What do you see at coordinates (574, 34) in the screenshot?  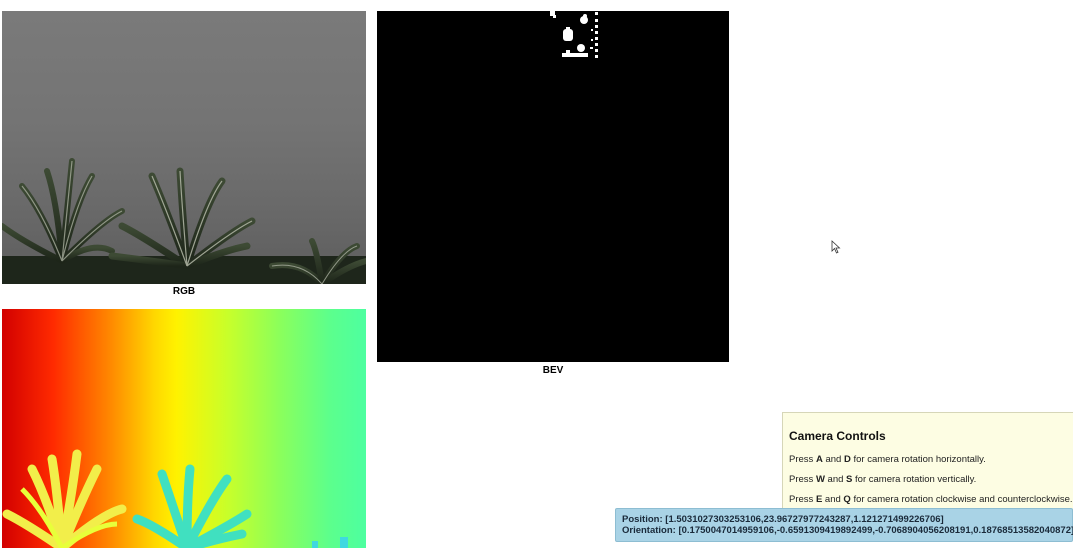 I see `bev-points` at bounding box center [574, 34].